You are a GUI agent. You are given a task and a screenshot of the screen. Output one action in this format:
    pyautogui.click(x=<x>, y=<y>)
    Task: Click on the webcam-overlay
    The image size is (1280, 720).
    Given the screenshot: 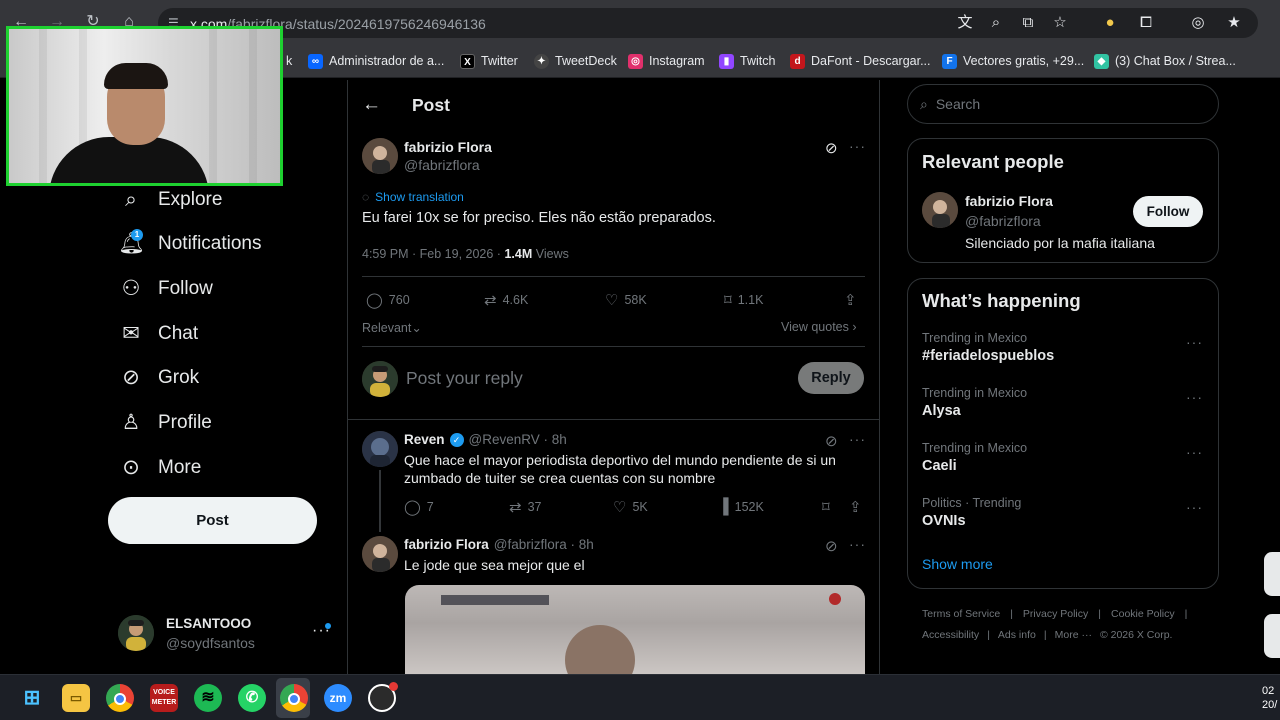 What is the action you would take?
    pyautogui.click(x=144, y=106)
    